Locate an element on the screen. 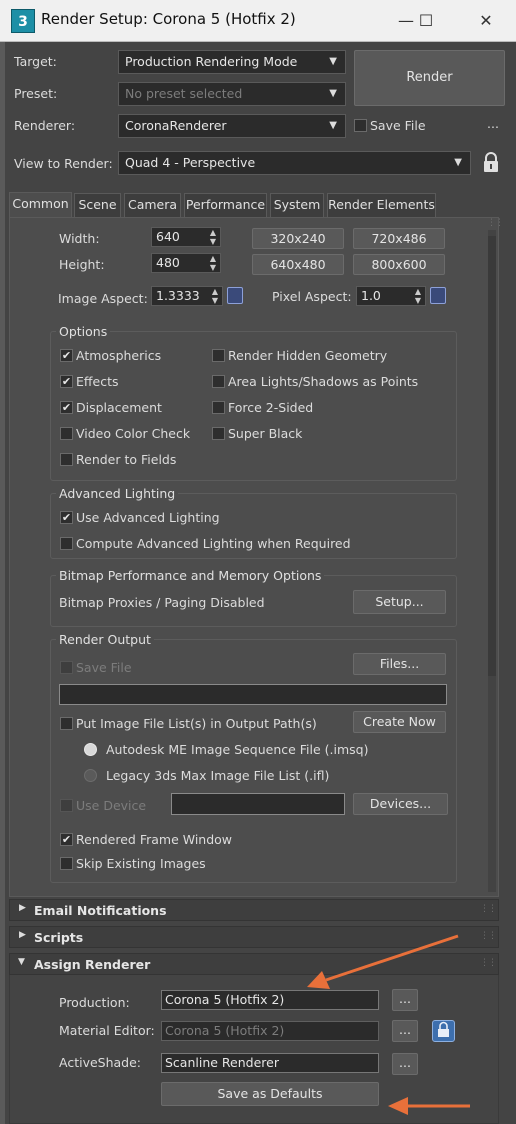  annotation-arrow-production is located at coordinates (383, 961).